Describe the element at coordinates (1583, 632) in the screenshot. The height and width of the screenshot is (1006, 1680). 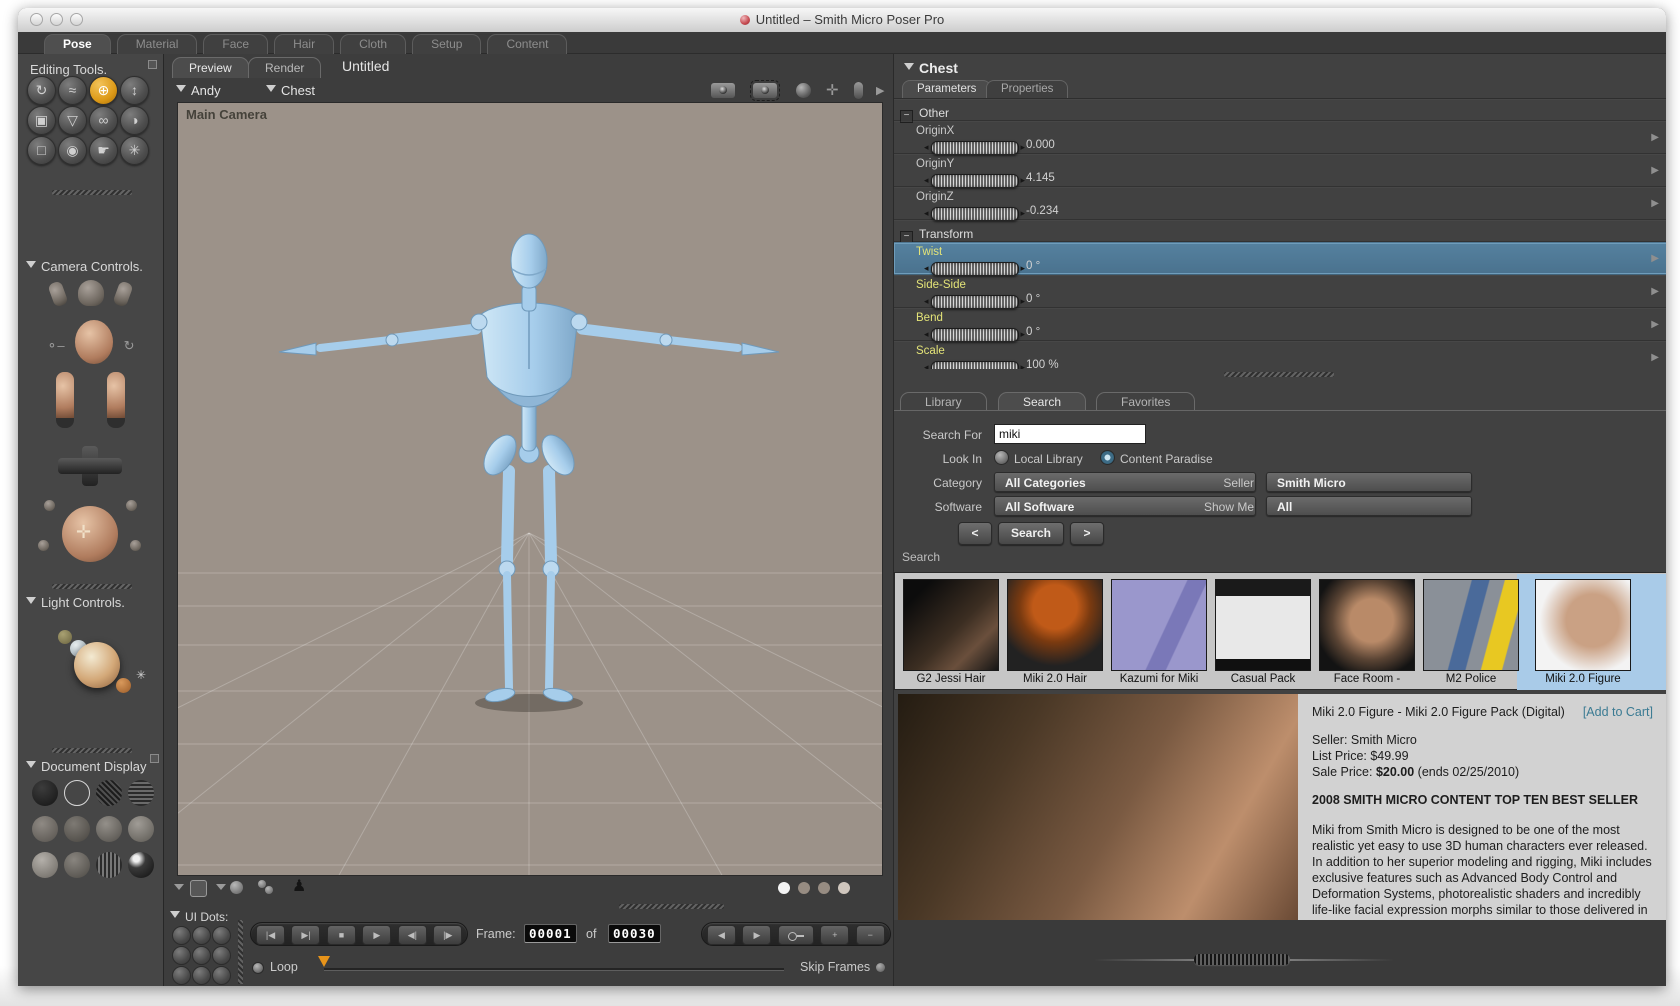
I see `result-thumb-miki-2-figure: Miki 2.0 Figure` at that location.